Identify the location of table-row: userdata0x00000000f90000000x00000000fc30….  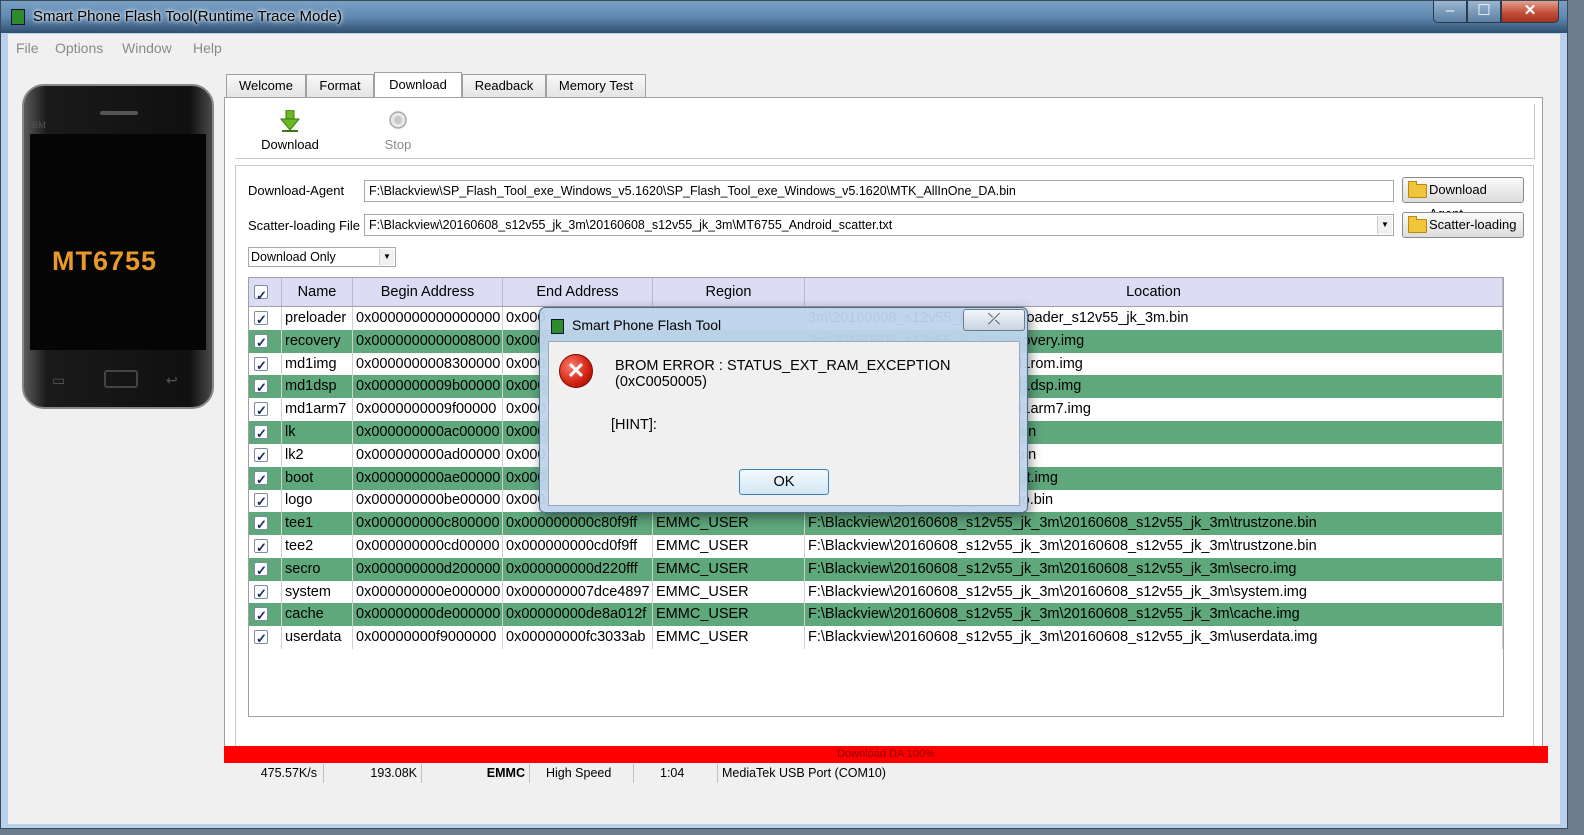
(876, 638).